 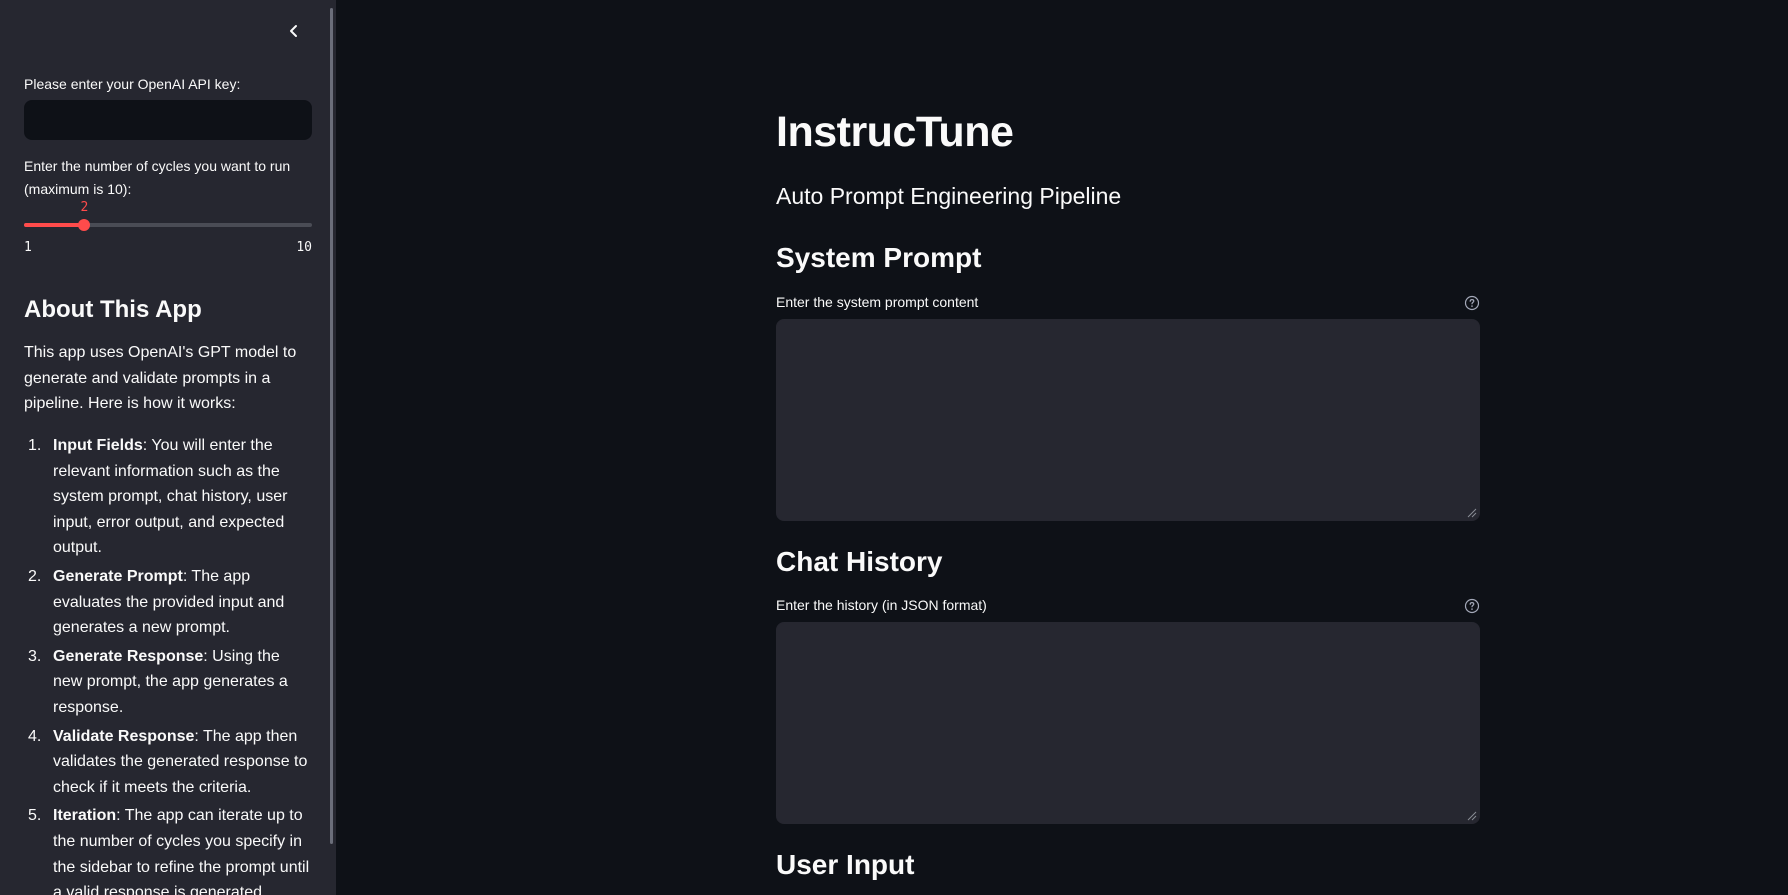 I want to click on slider-min-label: 1, so click(x=28, y=247).